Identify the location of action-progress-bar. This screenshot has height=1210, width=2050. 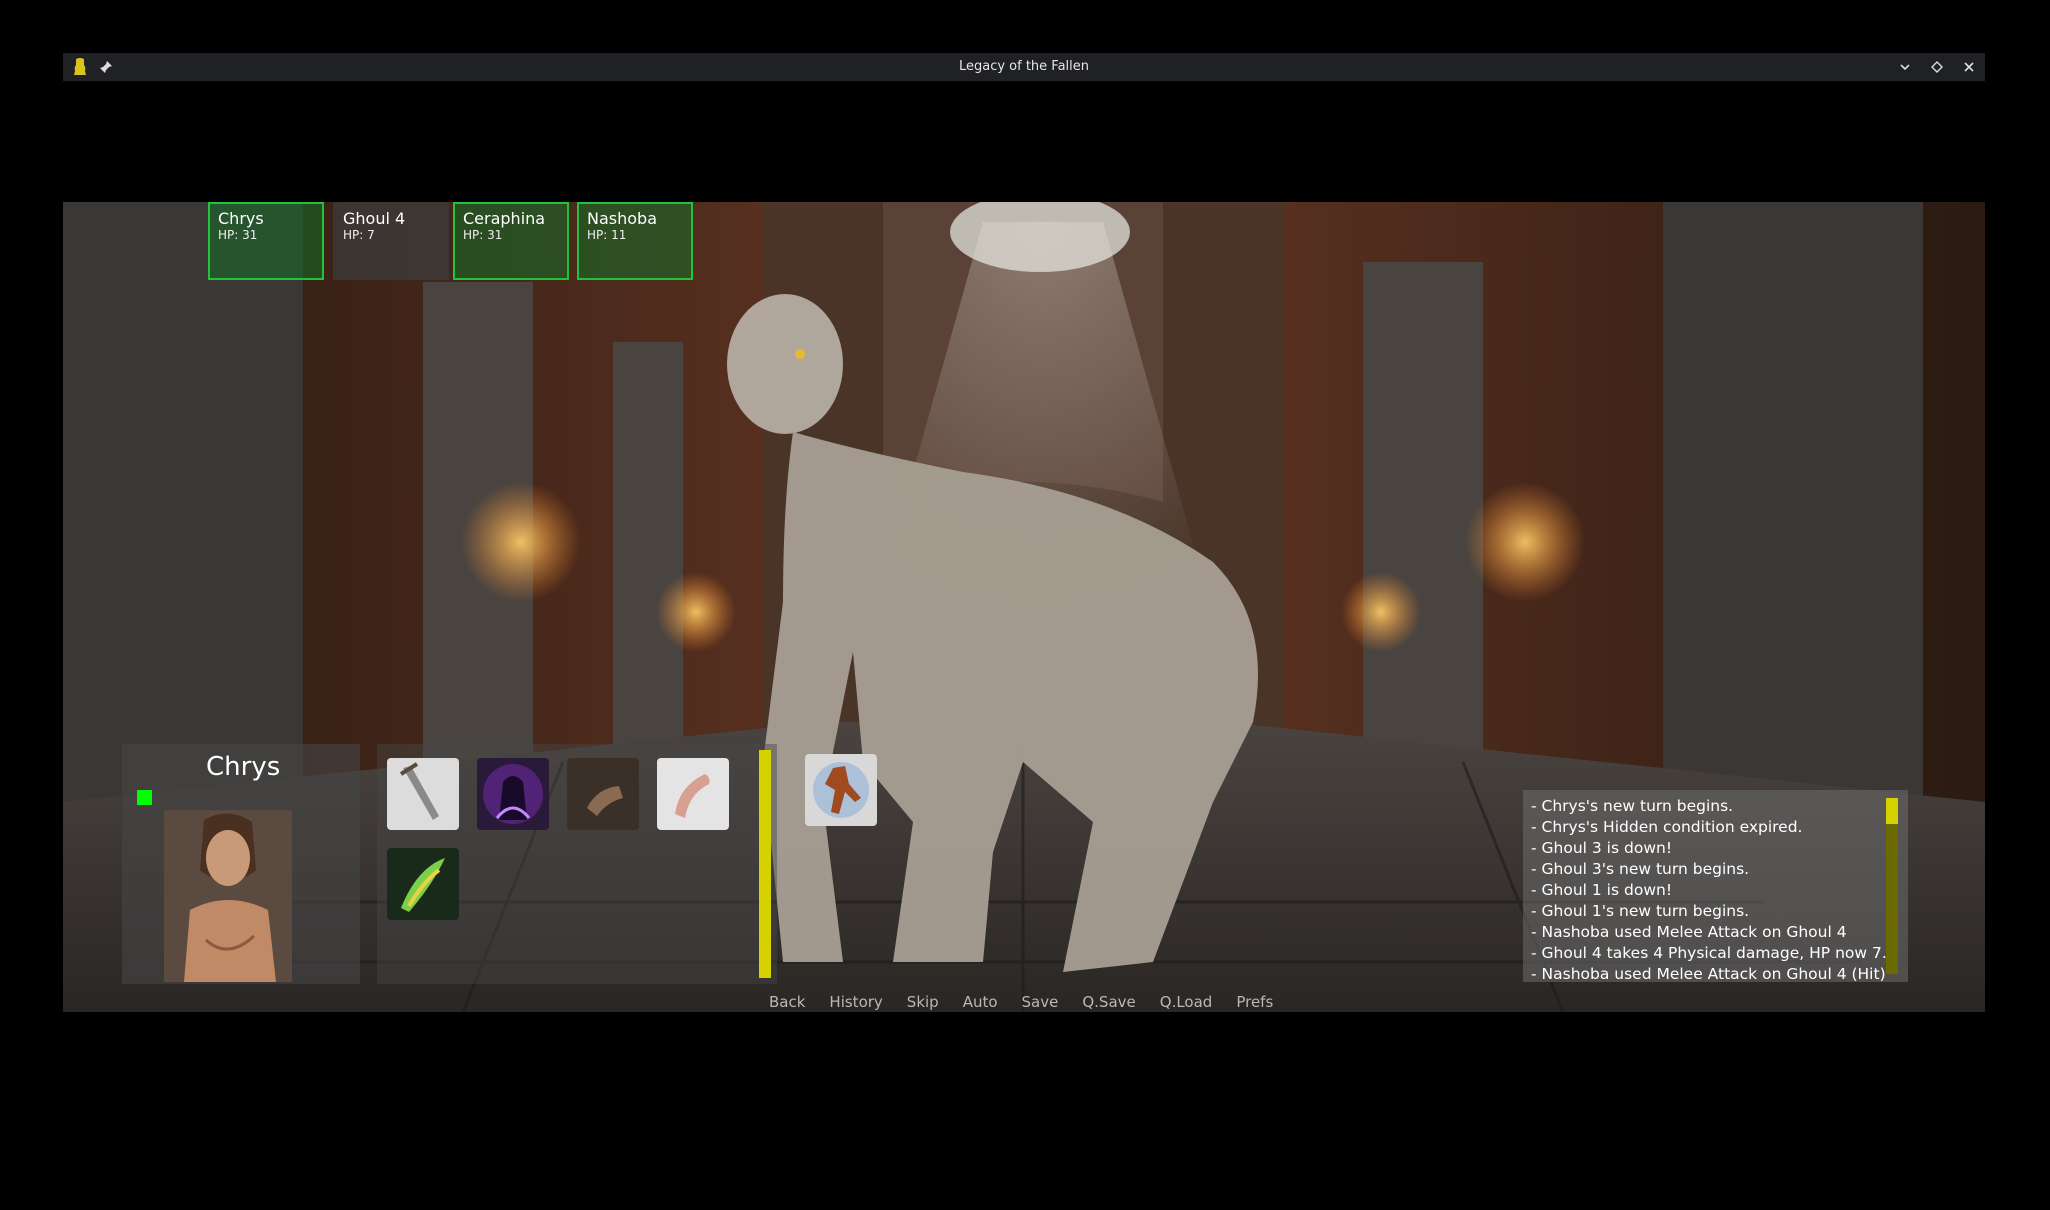
(765, 864).